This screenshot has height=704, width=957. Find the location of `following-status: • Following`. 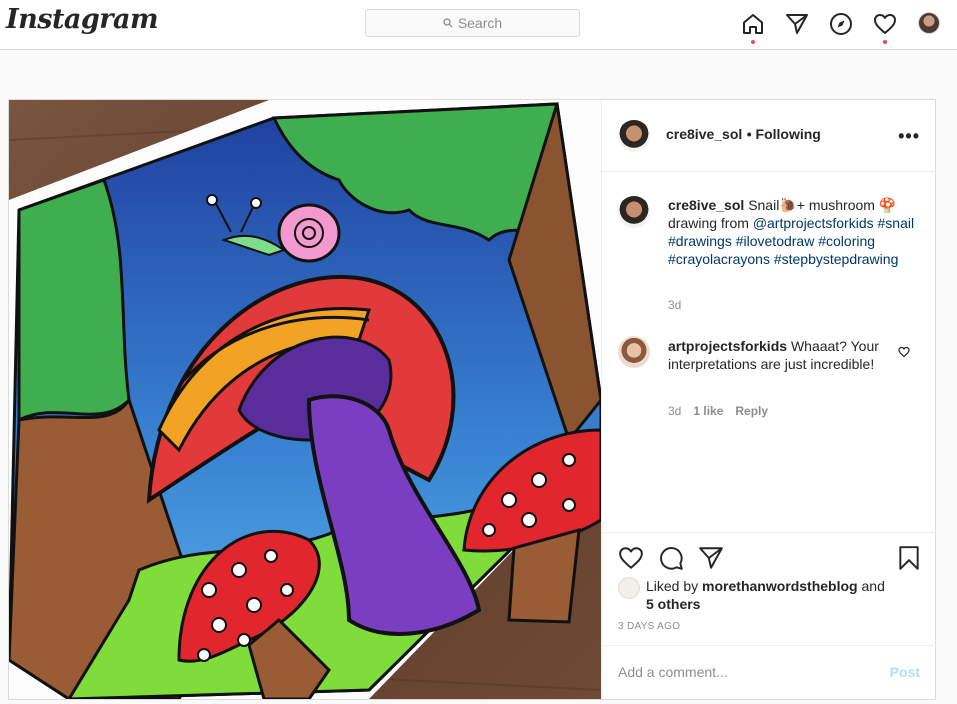

following-status: • Following is located at coordinates (784, 134).